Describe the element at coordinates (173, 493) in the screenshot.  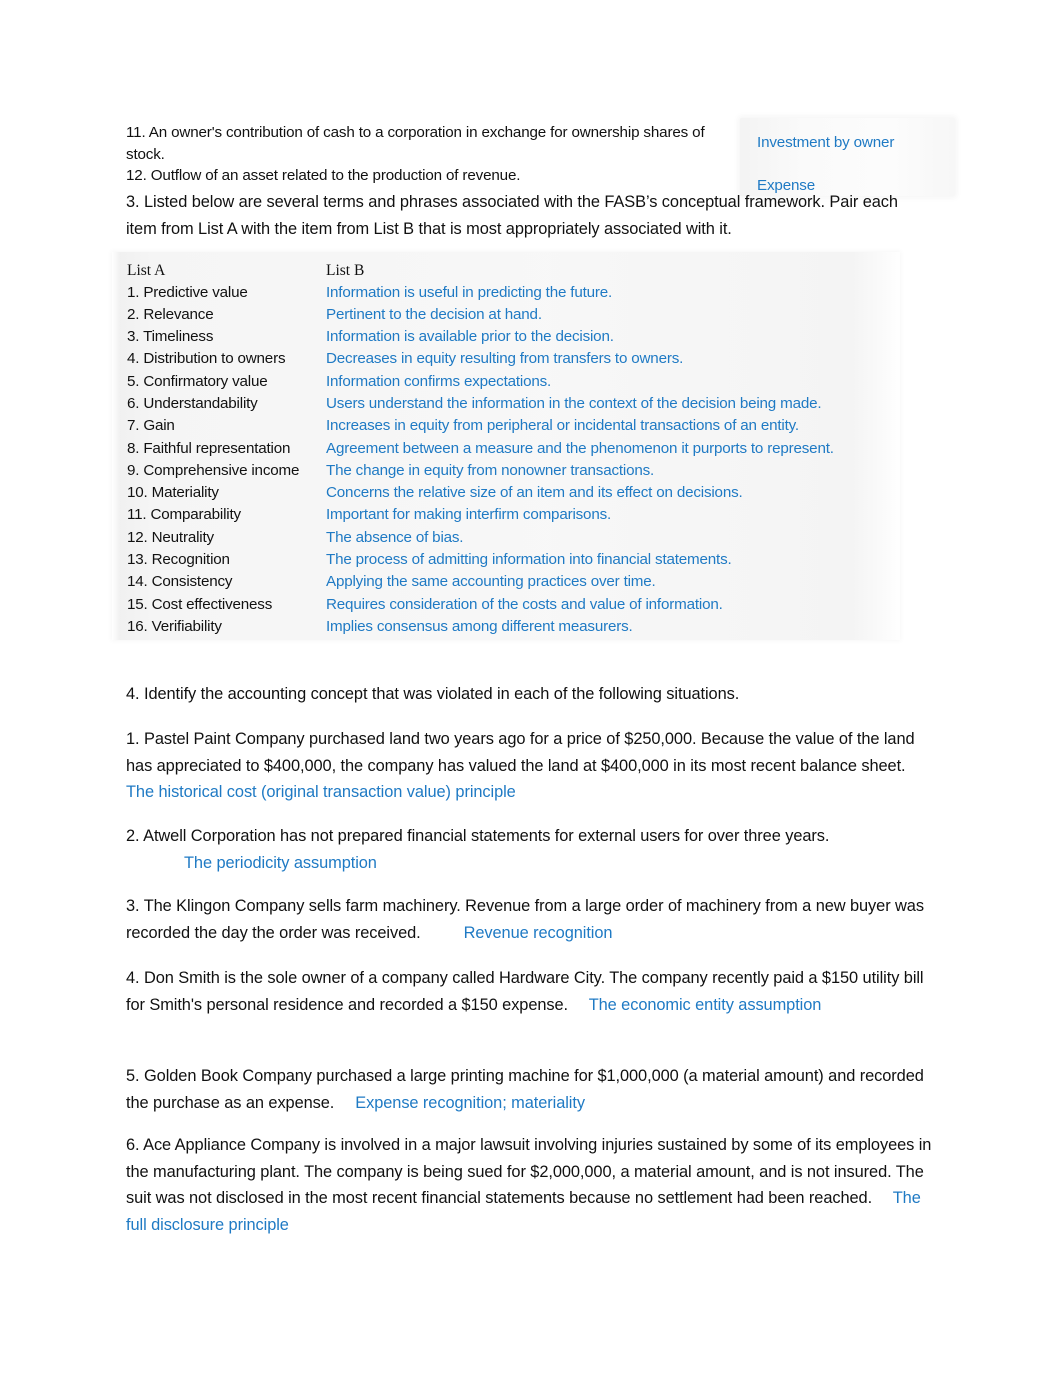
I see `list-a-item: 10. Materiality` at that location.